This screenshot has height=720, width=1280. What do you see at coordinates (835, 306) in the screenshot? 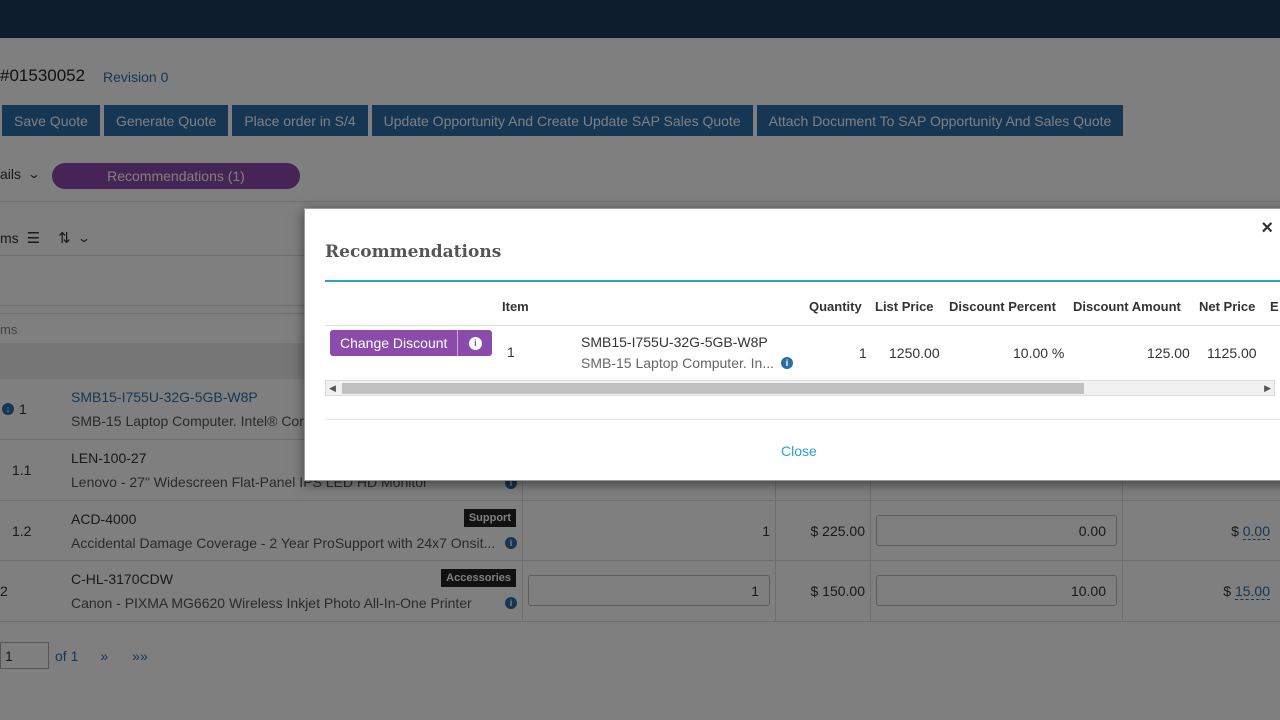
I see `column-header-quantity: Quantity` at bounding box center [835, 306].